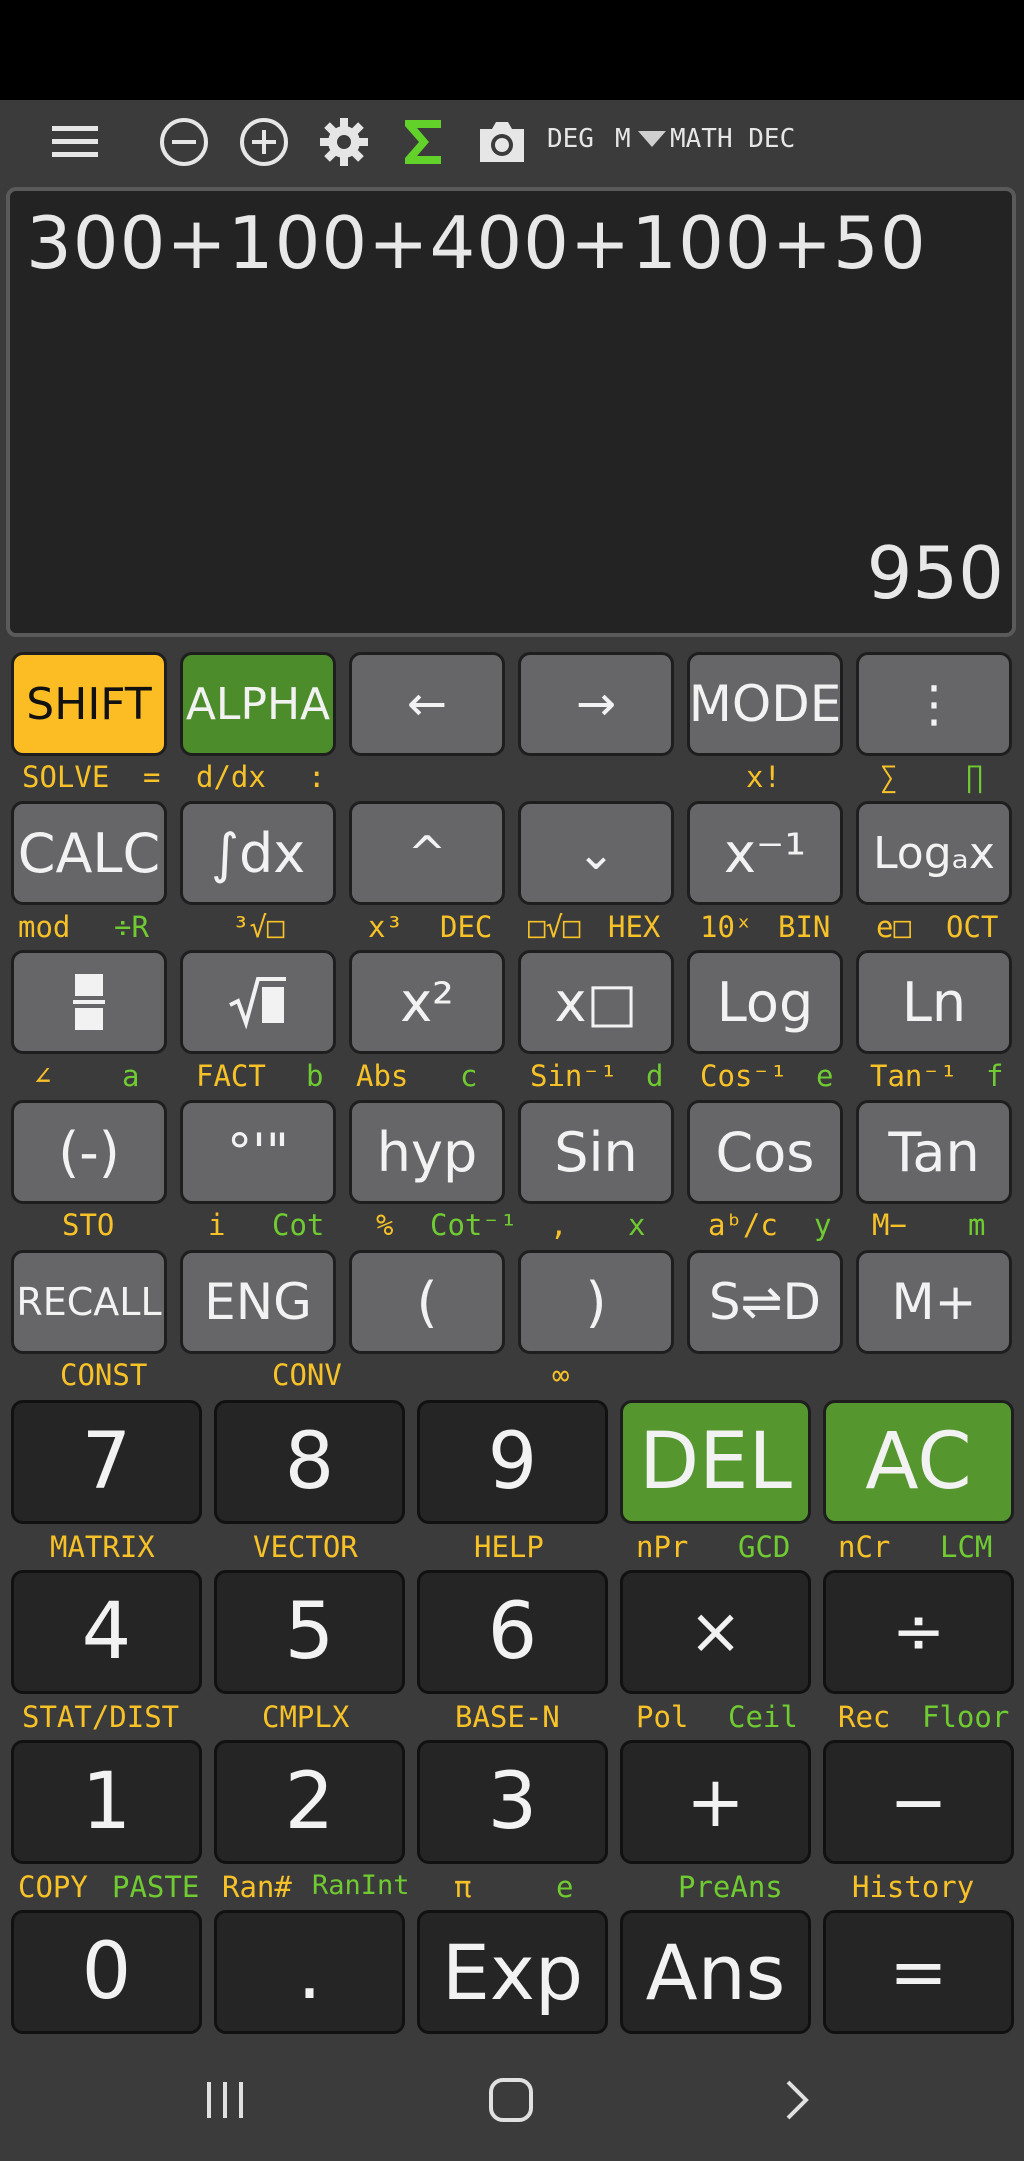  Describe the element at coordinates (797, 2100) in the screenshot. I see `back-icon` at that location.